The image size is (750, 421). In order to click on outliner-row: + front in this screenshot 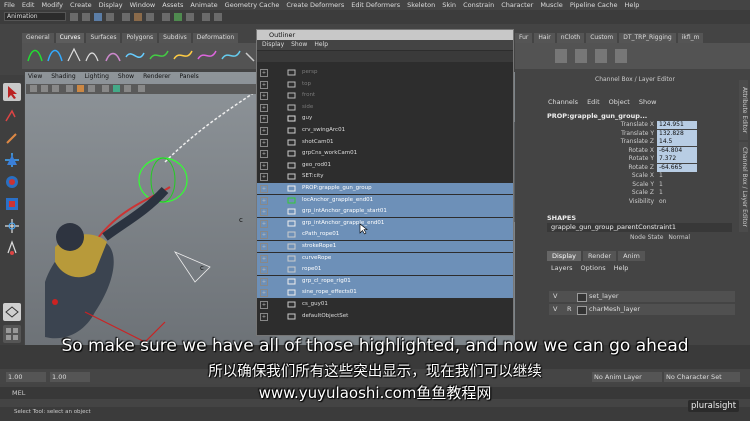, I will do `click(385, 95)`.